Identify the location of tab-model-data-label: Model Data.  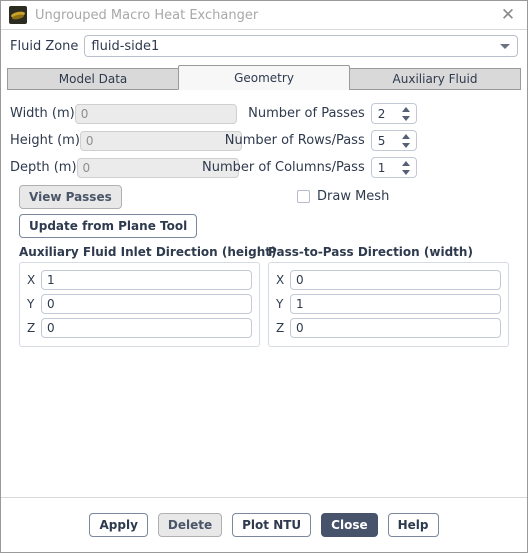
(93, 79).